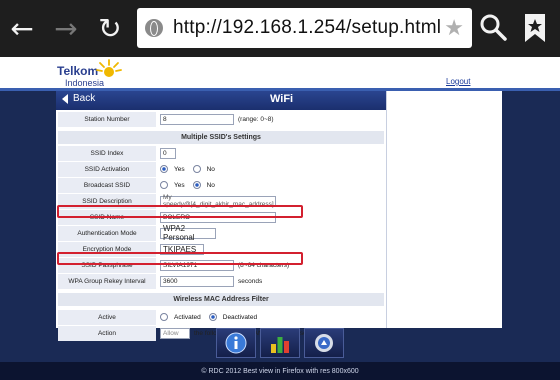 The width and height of the screenshot is (560, 380). Describe the element at coordinates (210, 185) in the screenshot. I see `broadcast-ssid-no-label: No` at that location.